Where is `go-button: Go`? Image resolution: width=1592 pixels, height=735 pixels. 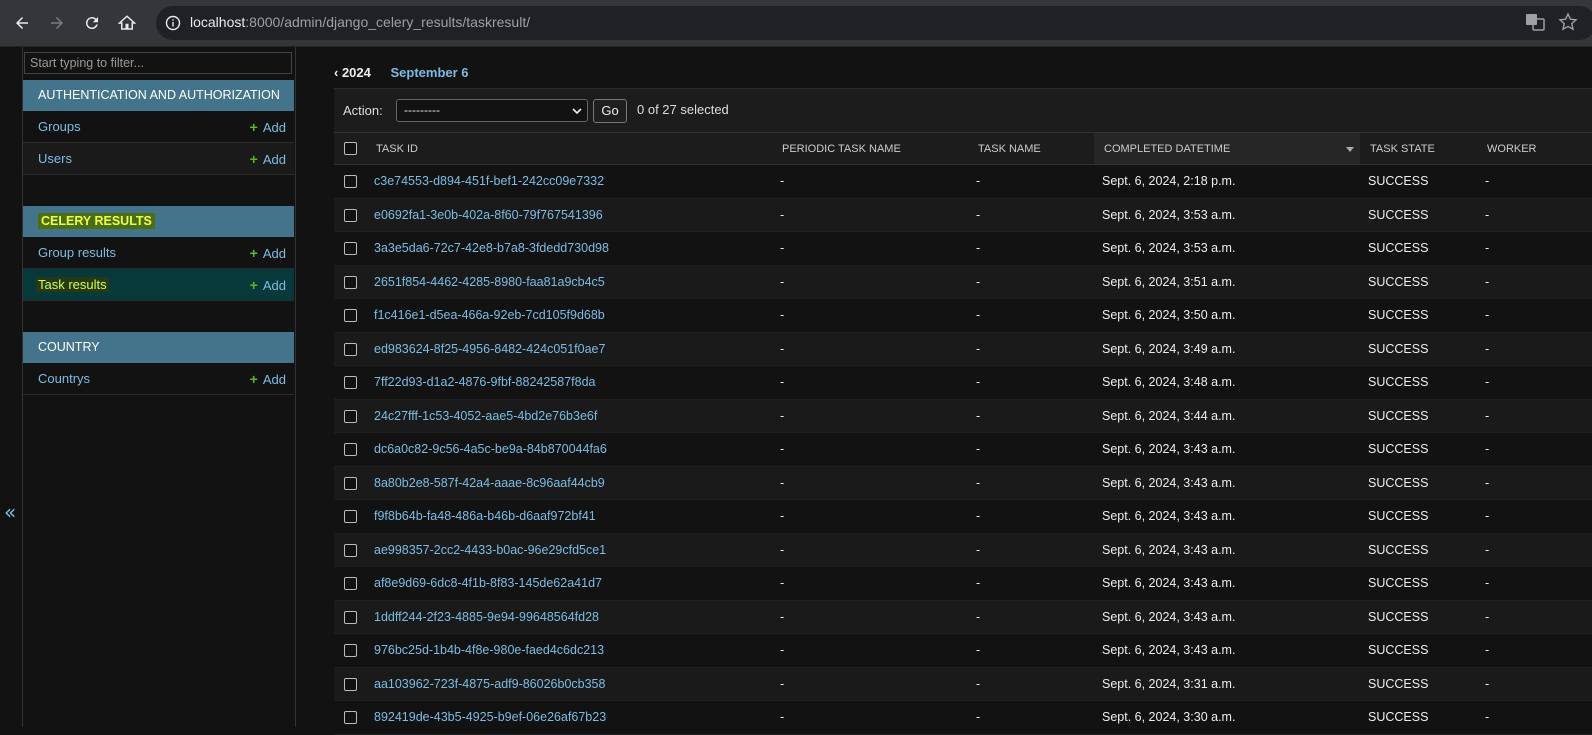
go-button: Go is located at coordinates (610, 111).